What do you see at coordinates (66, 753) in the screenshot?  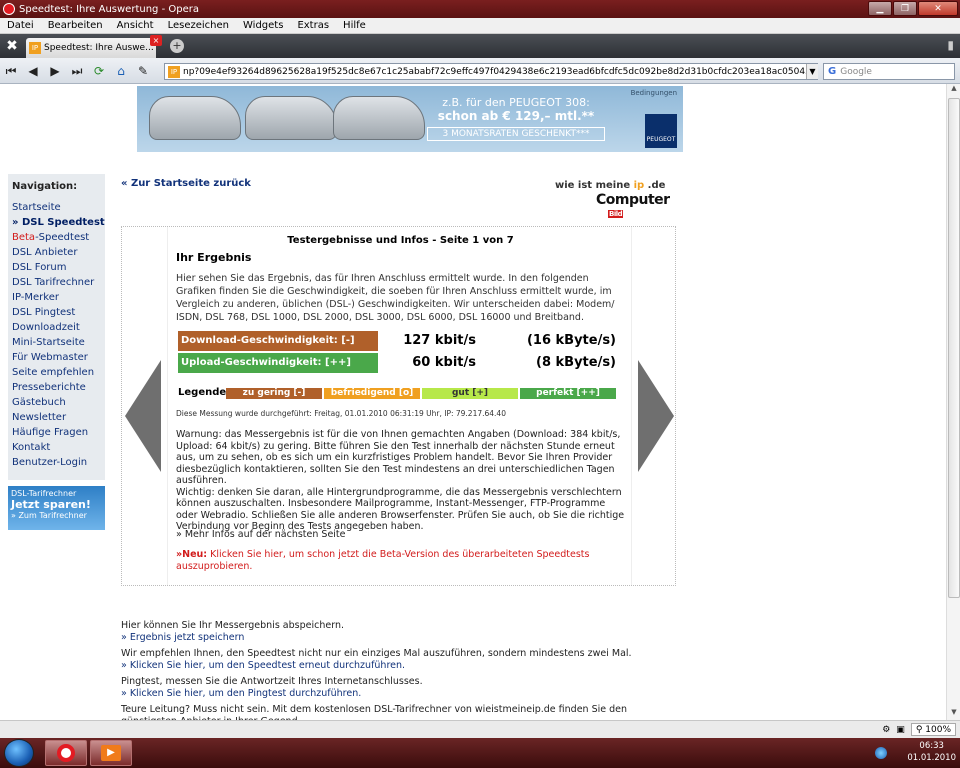 I see `taskbar-opera` at bounding box center [66, 753].